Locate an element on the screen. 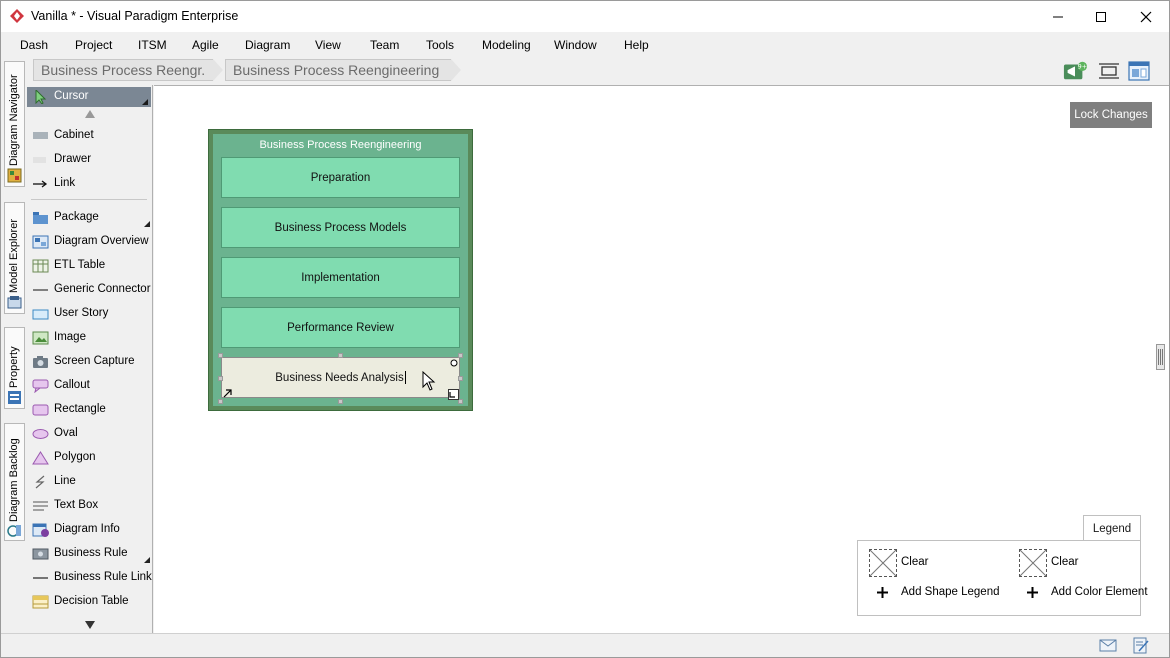 This screenshot has height=658, width=1170. process-step: Implementation is located at coordinates (340, 277).